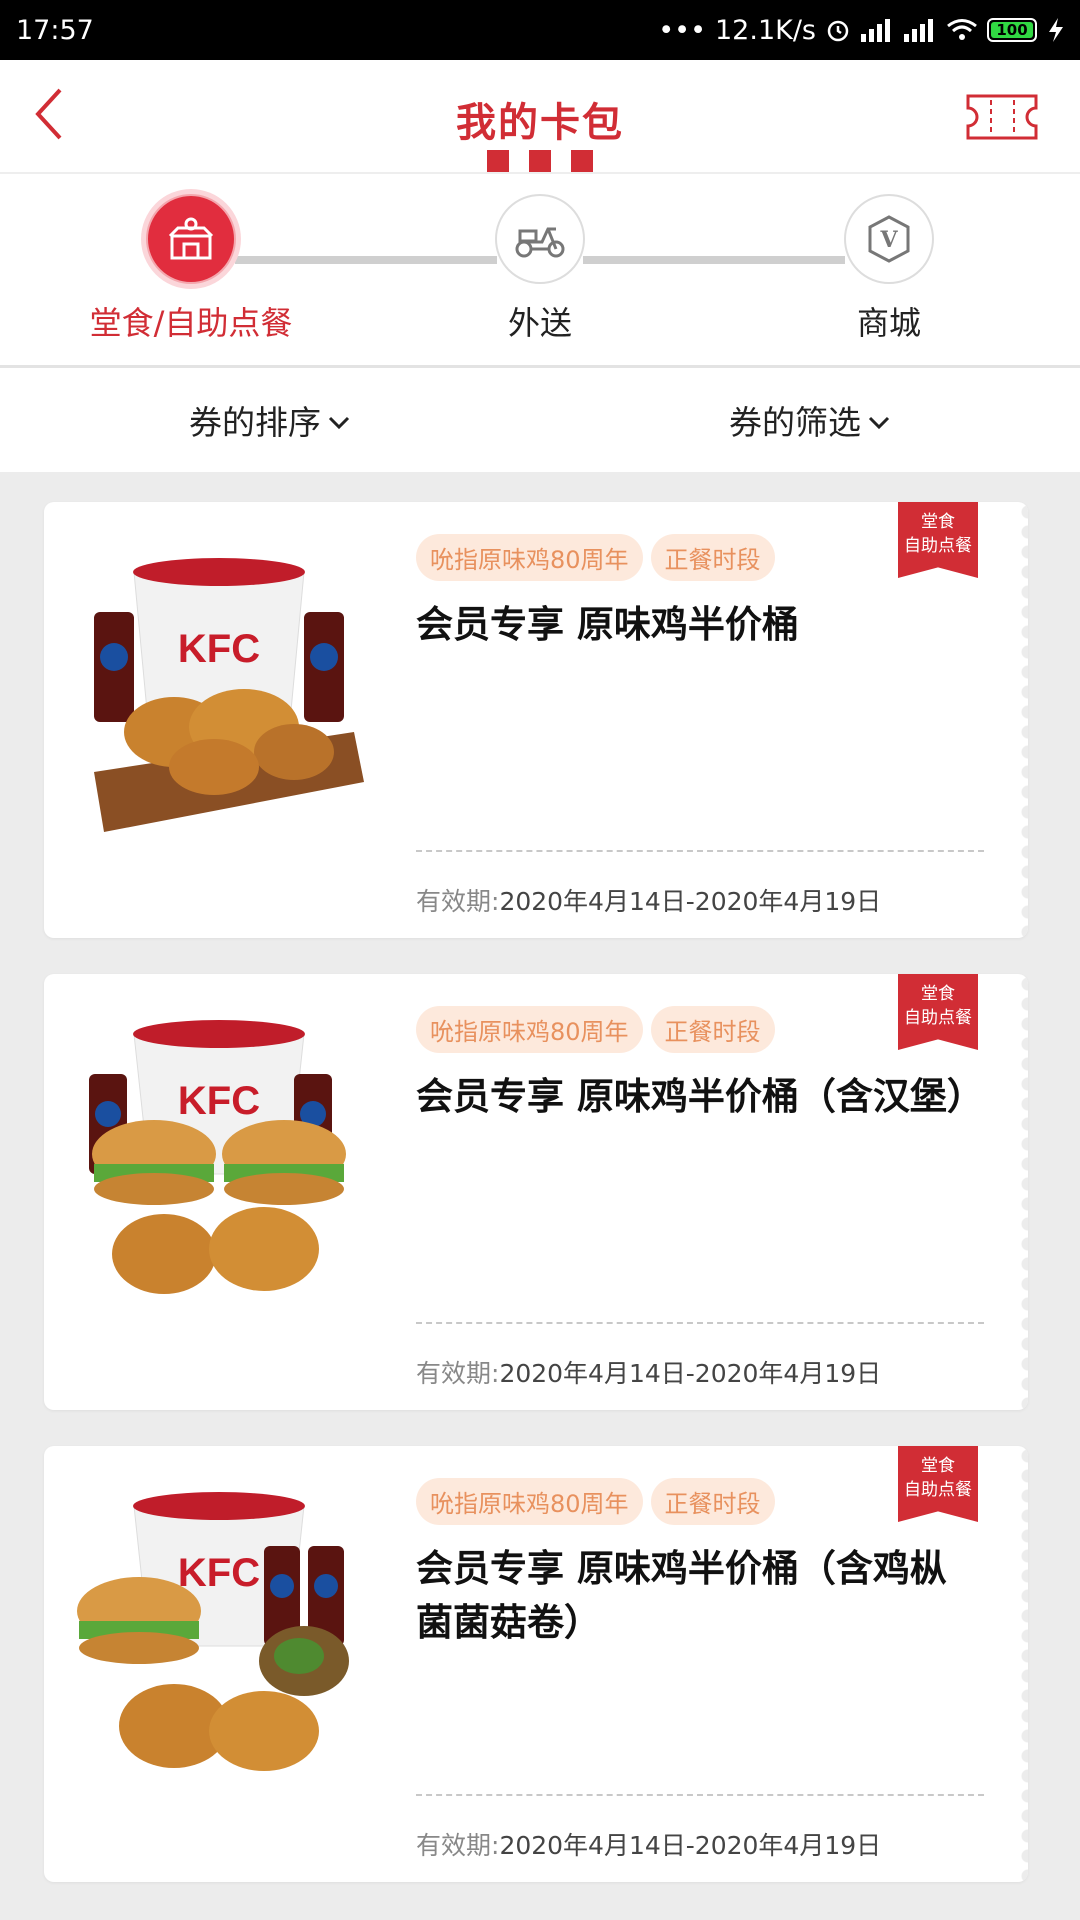 This screenshot has height=1920, width=1080. Describe the element at coordinates (765, 30) in the screenshot. I see `net-speed: 12.1K/s` at that location.